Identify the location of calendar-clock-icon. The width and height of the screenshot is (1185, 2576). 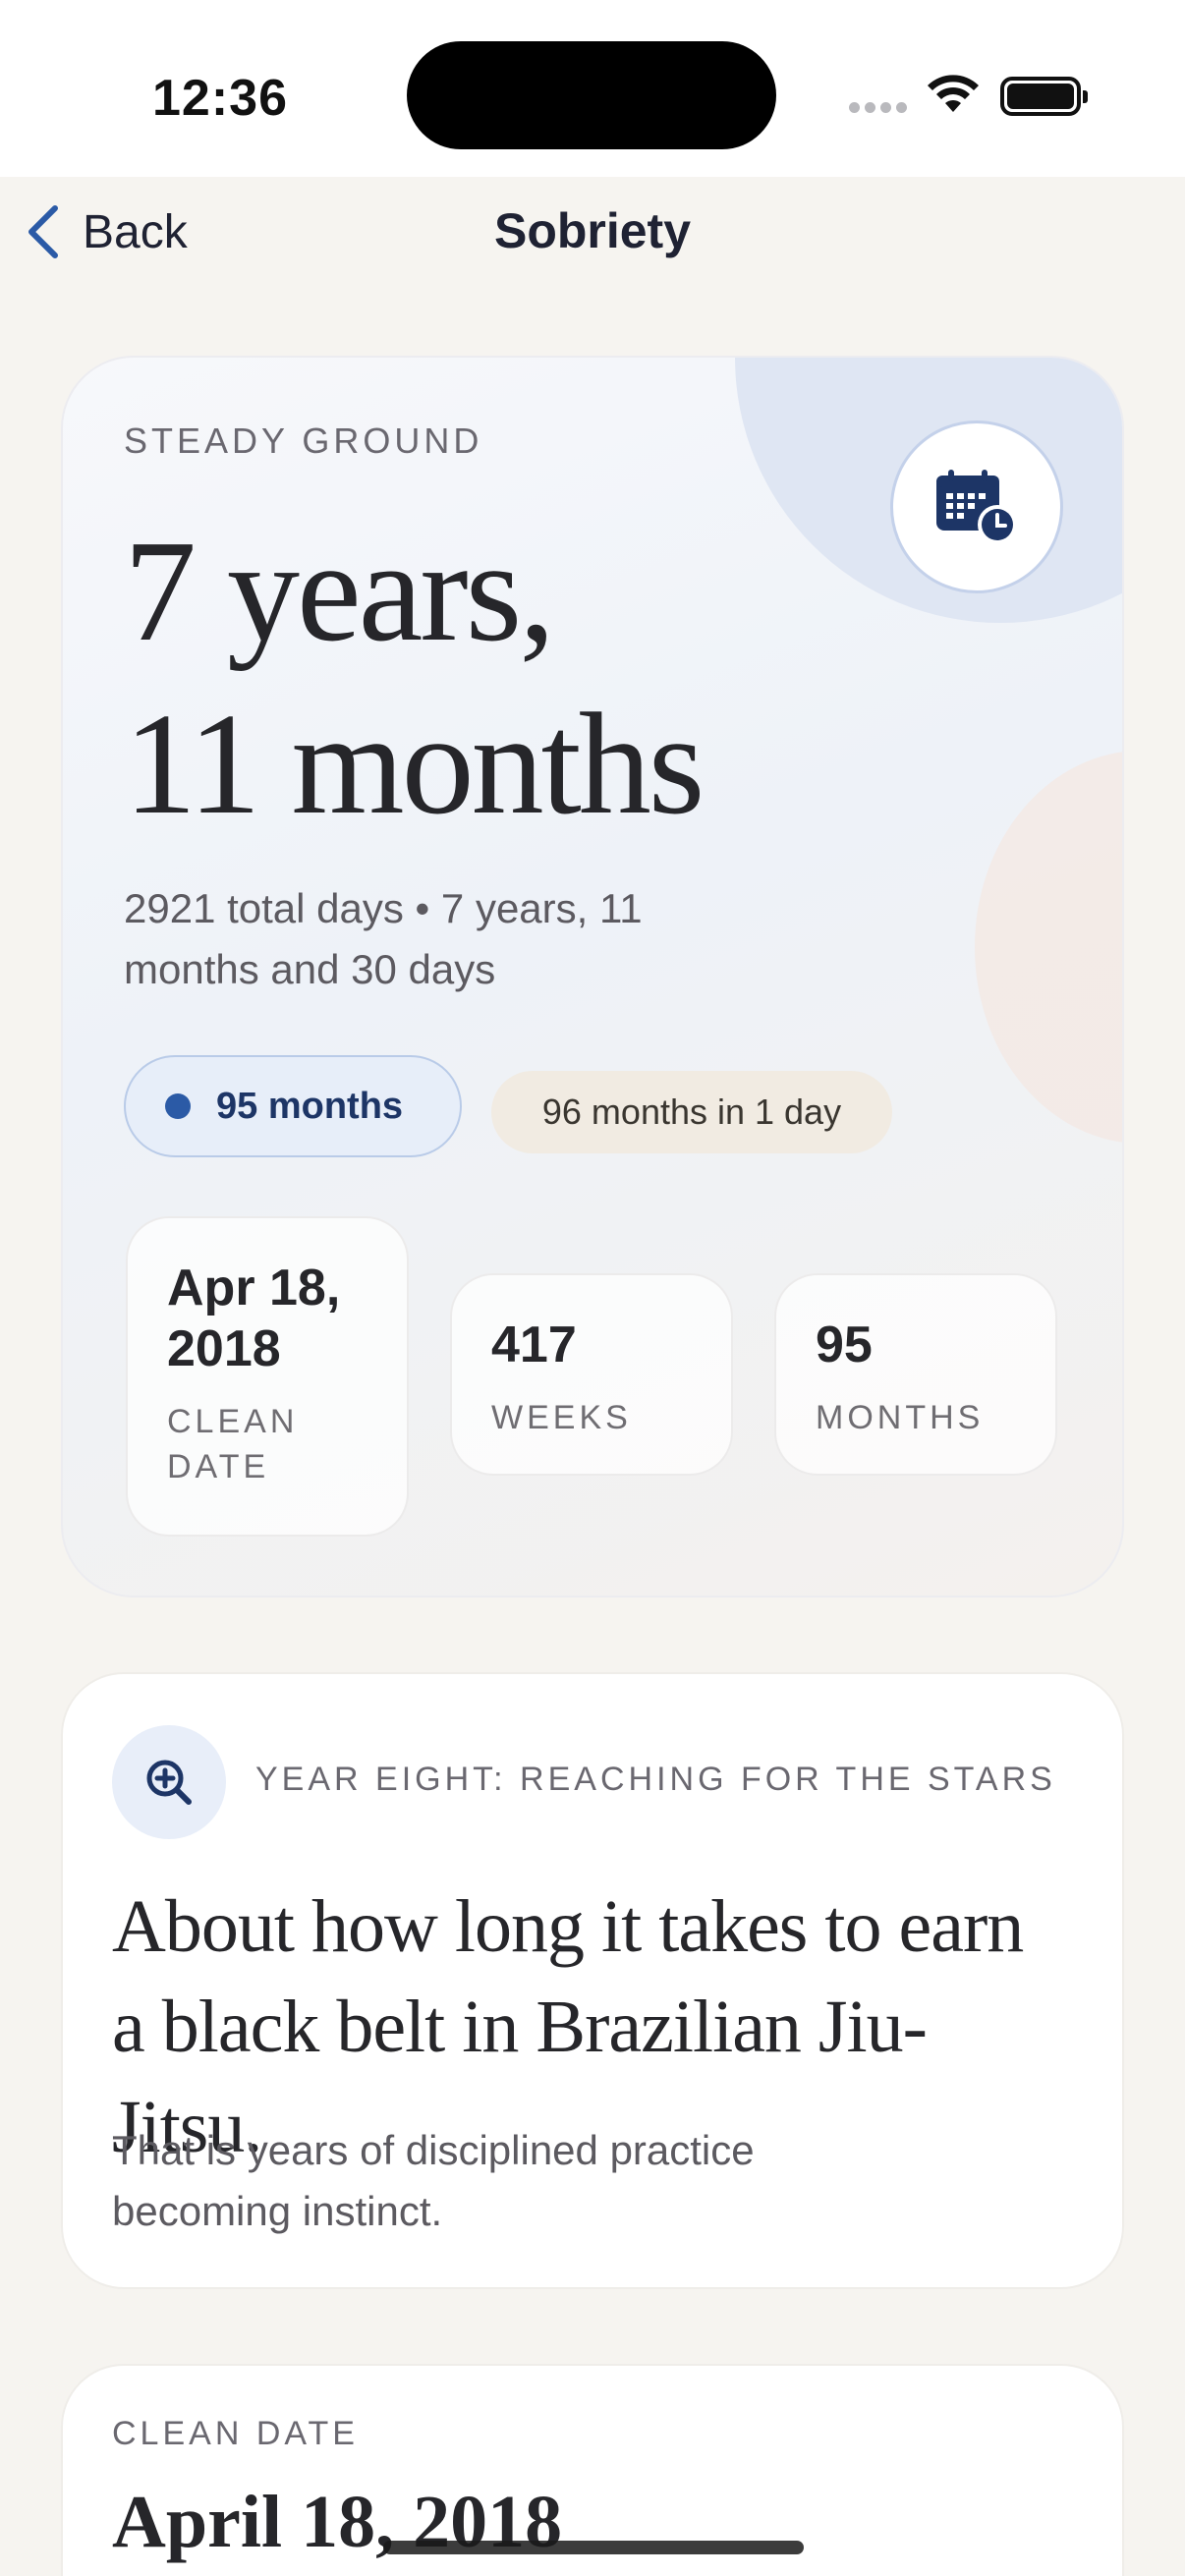
(977, 507).